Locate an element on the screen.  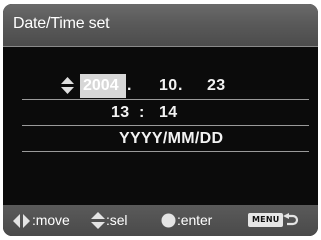
date-format-value: YYYY/MM/DD is located at coordinates (171, 139).